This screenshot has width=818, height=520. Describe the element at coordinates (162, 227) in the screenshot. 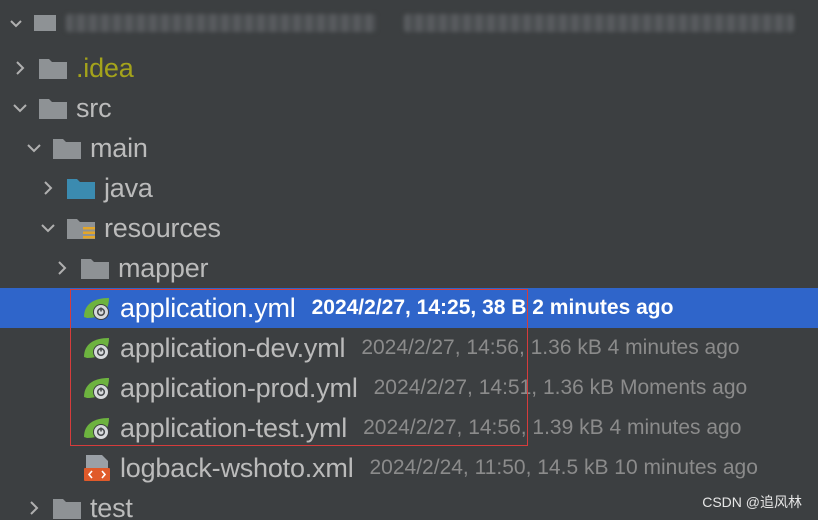

I see `tree-item-label: resources` at that location.